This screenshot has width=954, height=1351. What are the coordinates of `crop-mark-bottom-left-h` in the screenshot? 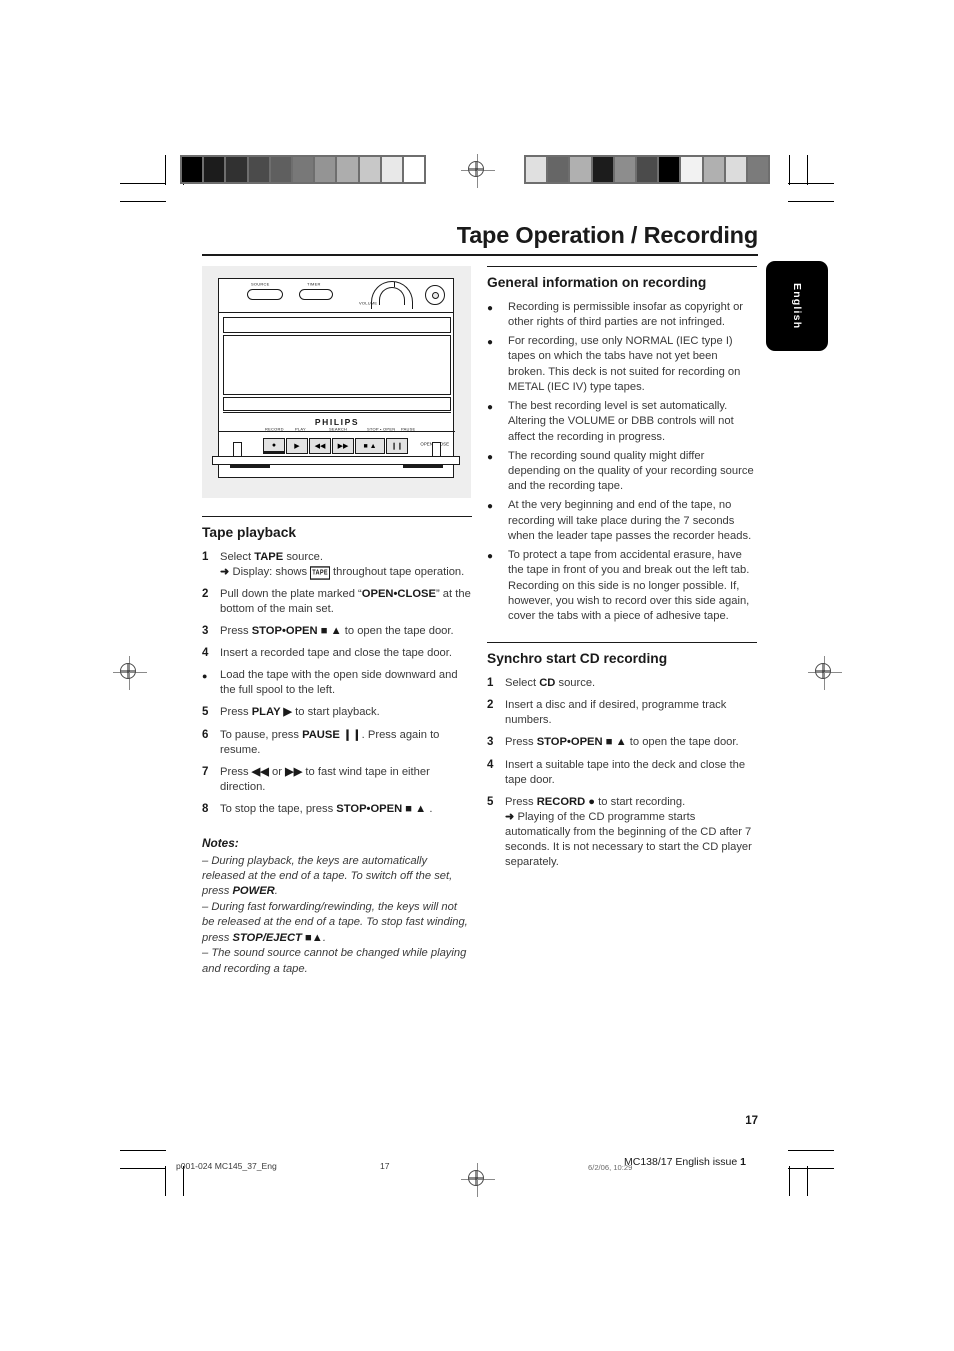 It's located at (143, 1150).